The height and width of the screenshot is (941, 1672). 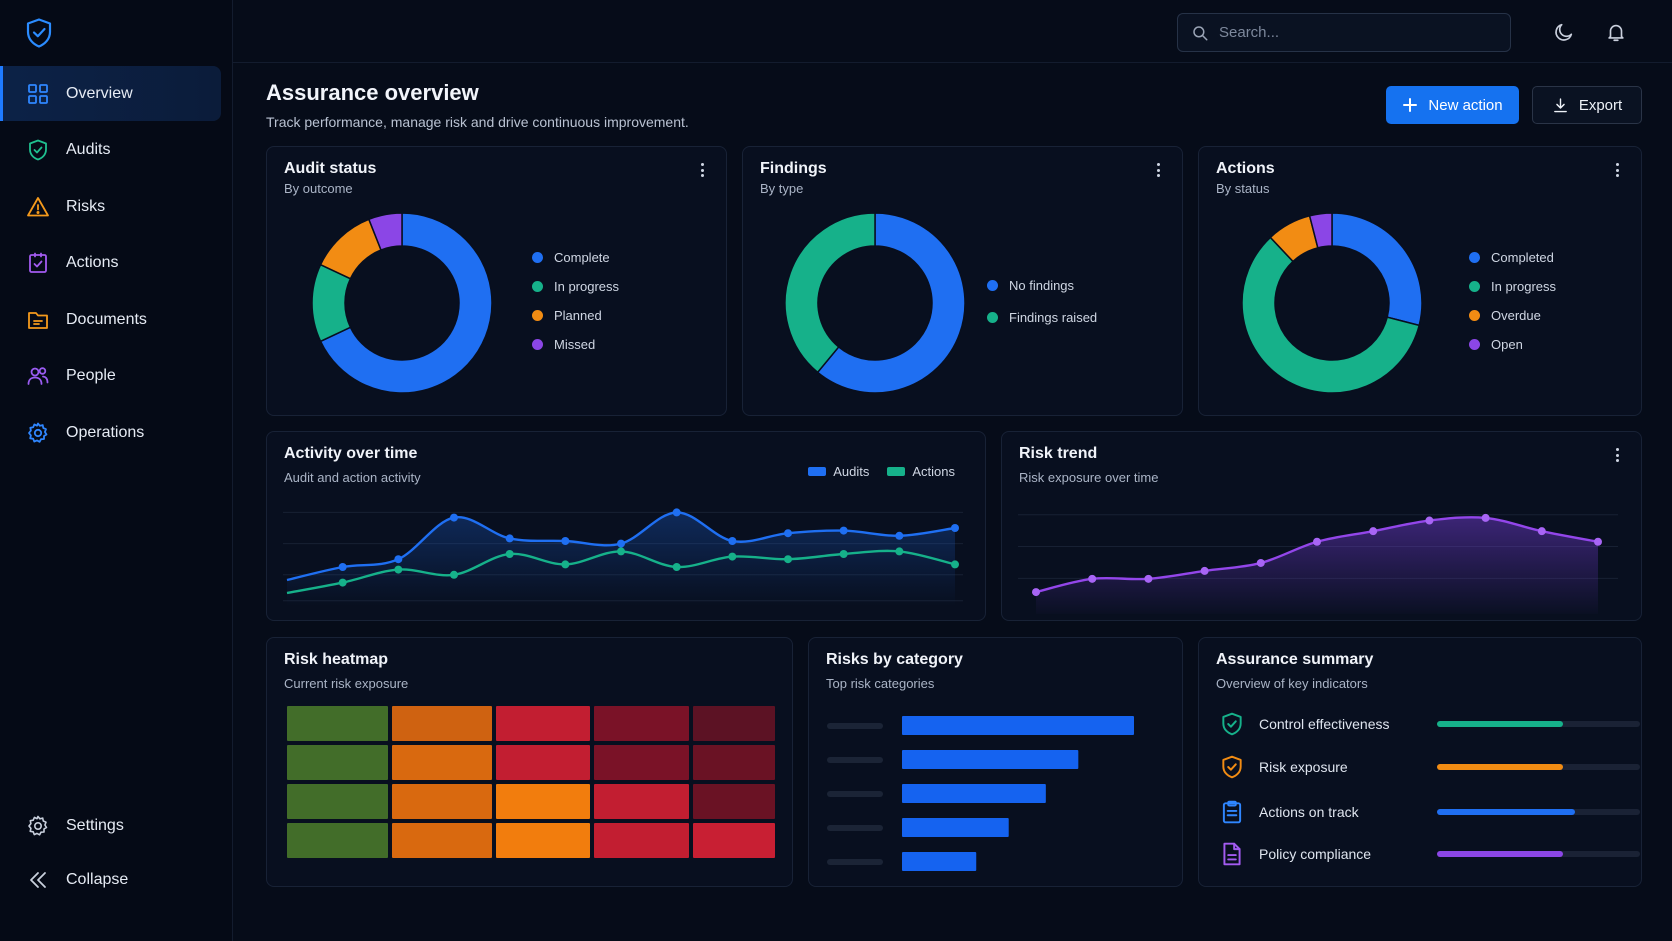 I want to click on findings-legend: No findings Findings raised, so click(x=1042, y=301).